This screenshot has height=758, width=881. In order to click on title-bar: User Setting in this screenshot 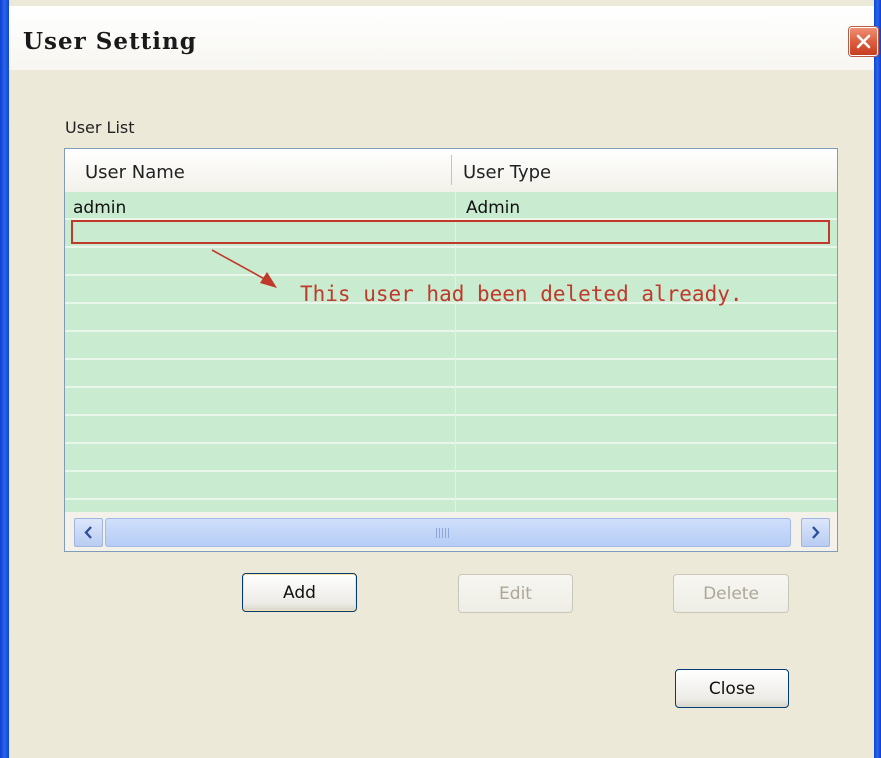, I will do `click(443, 38)`.